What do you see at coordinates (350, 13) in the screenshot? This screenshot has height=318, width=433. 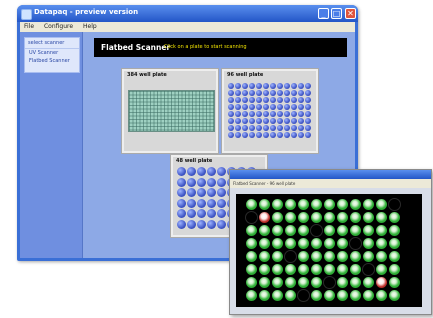 I see `close-button: ✕` at bounding box center [350, 13].